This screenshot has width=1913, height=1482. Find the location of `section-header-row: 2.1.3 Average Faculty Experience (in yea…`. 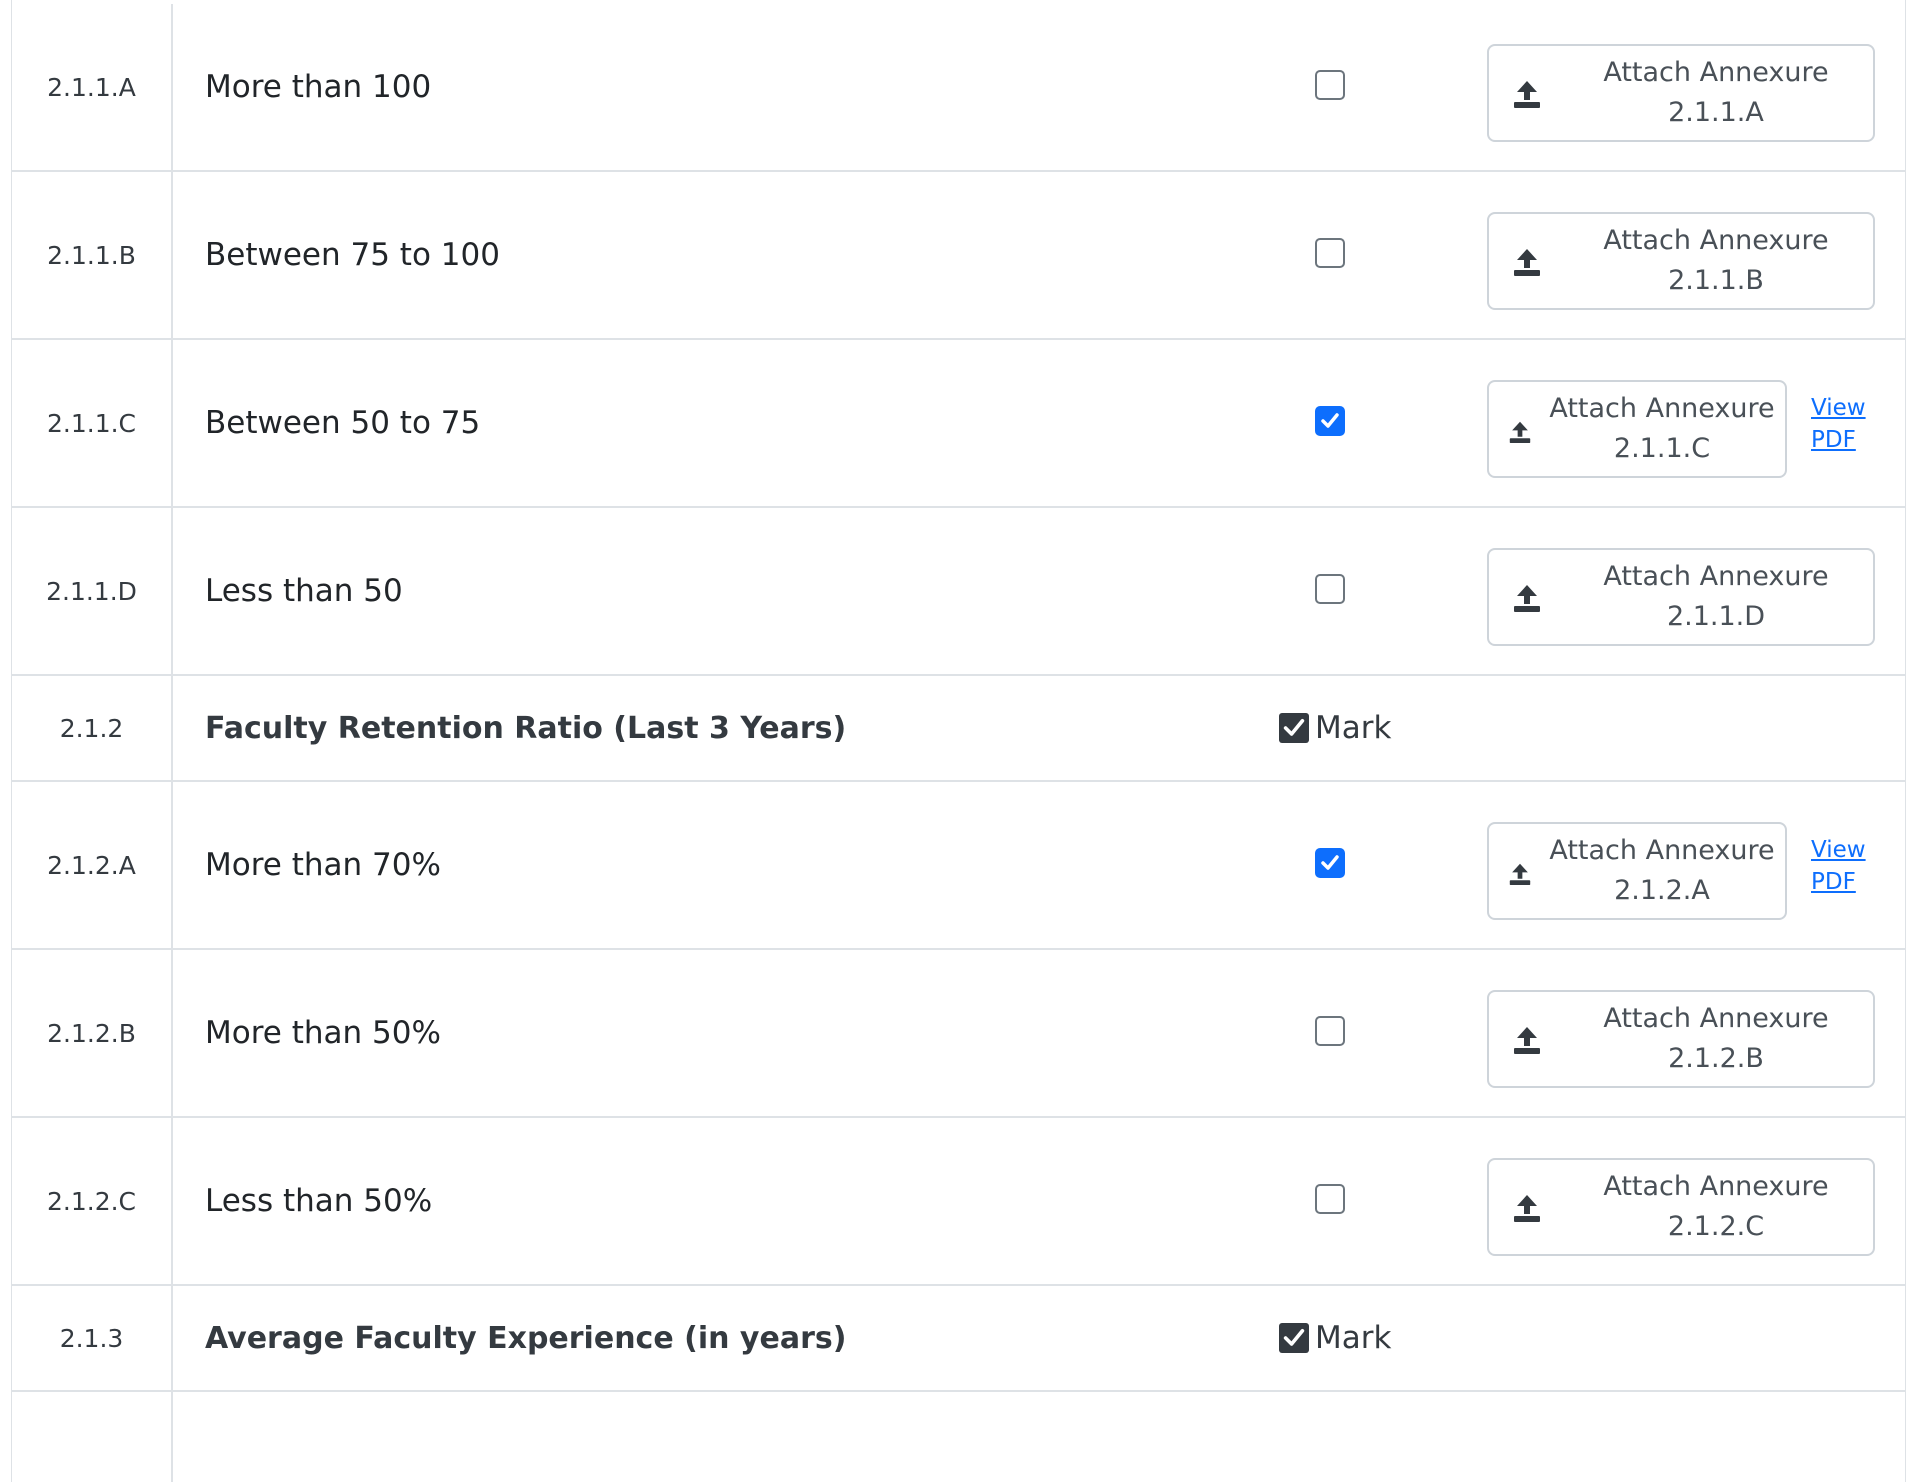

section-header-row: 2.1.3 Average Faculty Experience (in yea… is located at coordinates (958, 1339).